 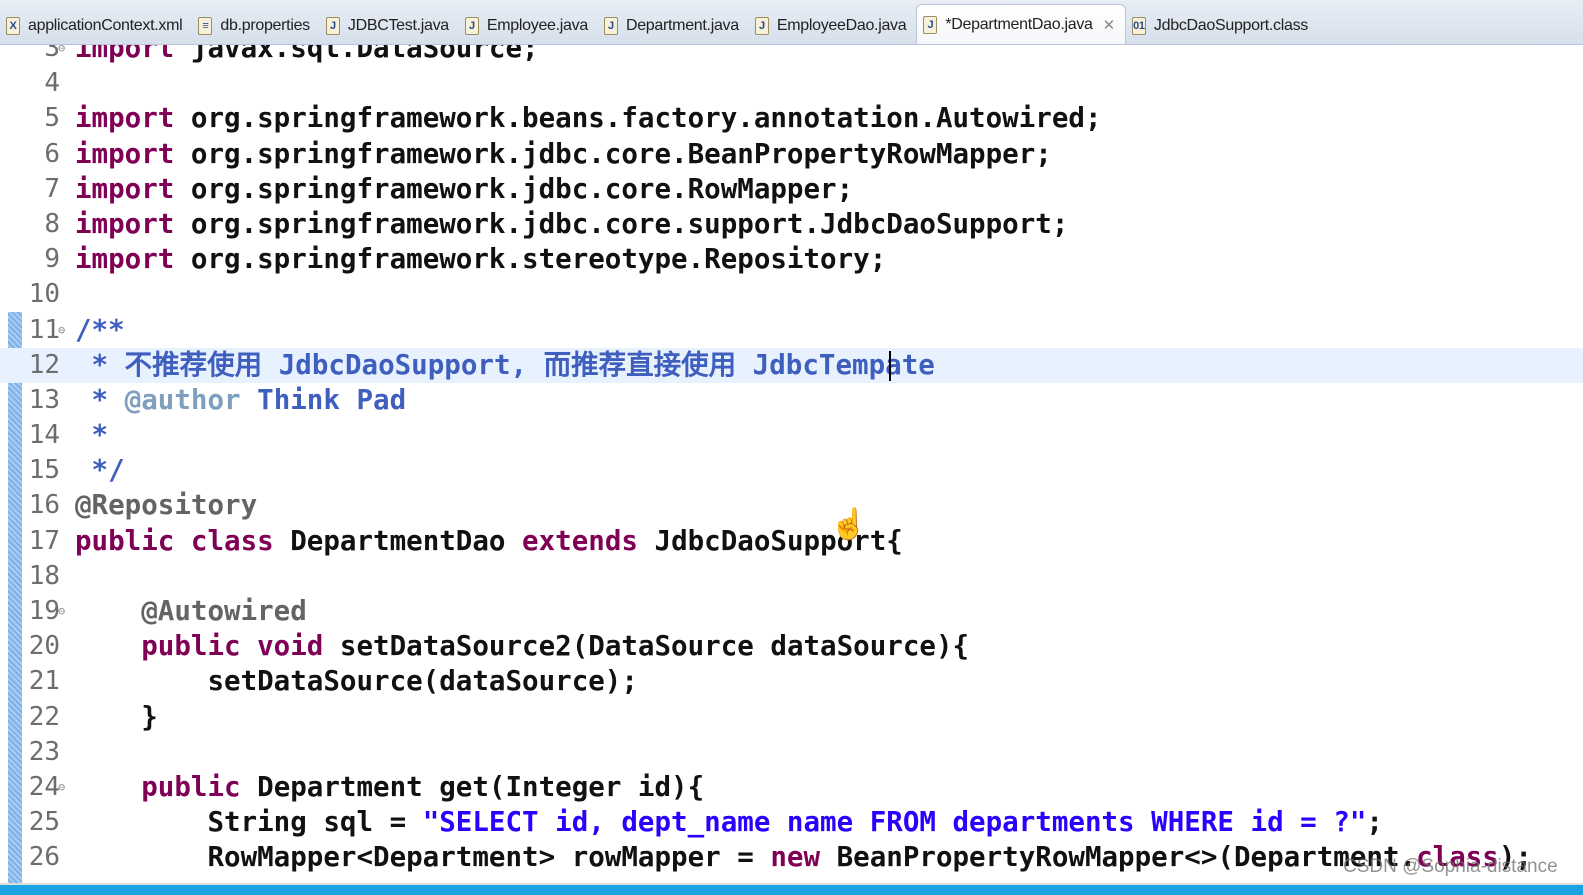 What do you see at coordinates (44, 435) in the screenshot?
I see `line-number: 14` at bounding box center [44, 435].